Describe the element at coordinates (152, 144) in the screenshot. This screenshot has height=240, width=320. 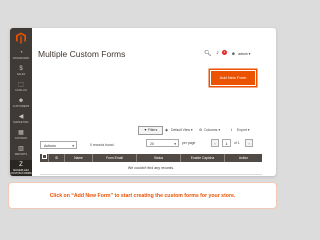
I see `per-page-value: 20` at that location.